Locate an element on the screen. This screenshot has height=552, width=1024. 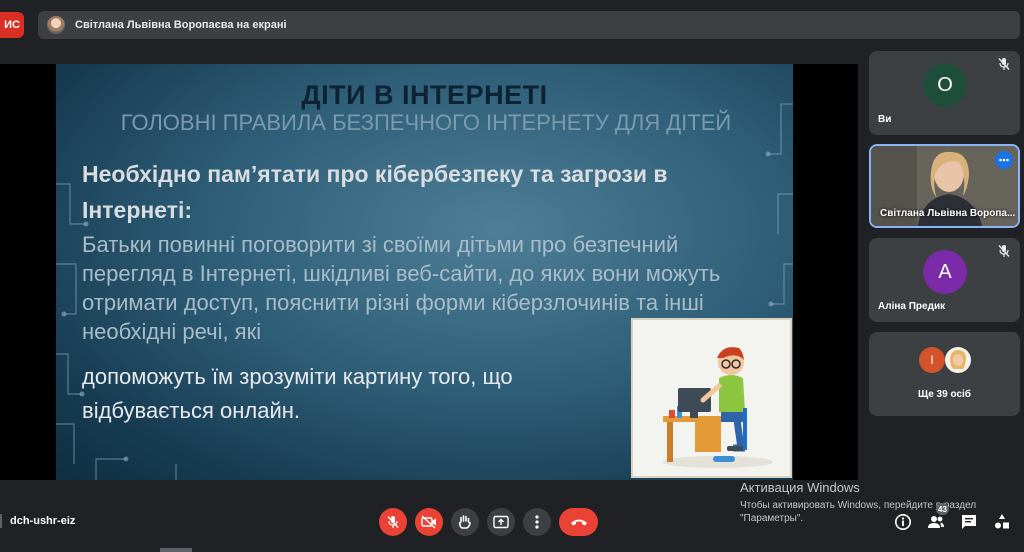
recording-badge: ИС is located at coordinates (12, 25).